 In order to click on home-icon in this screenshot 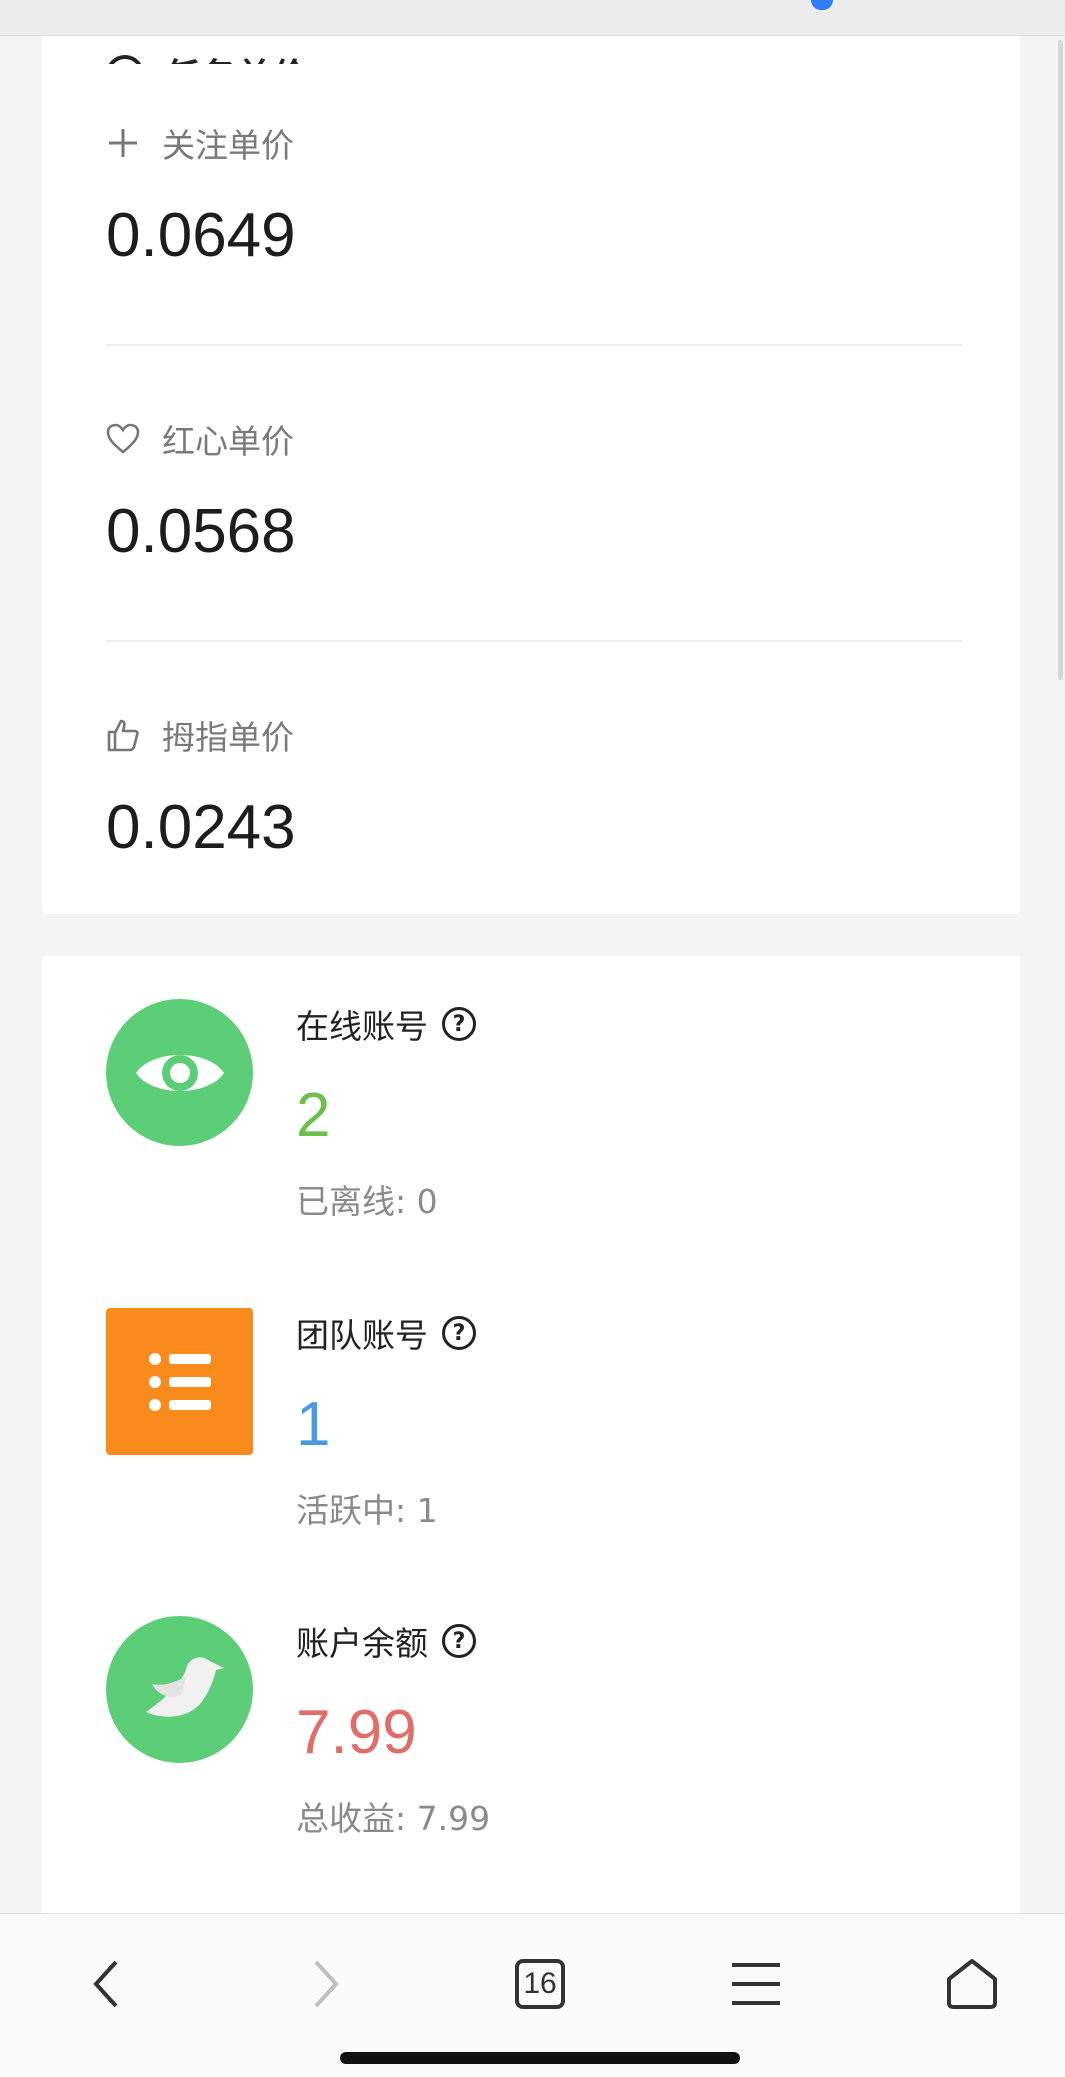, I will do `click(972, 1984)`.